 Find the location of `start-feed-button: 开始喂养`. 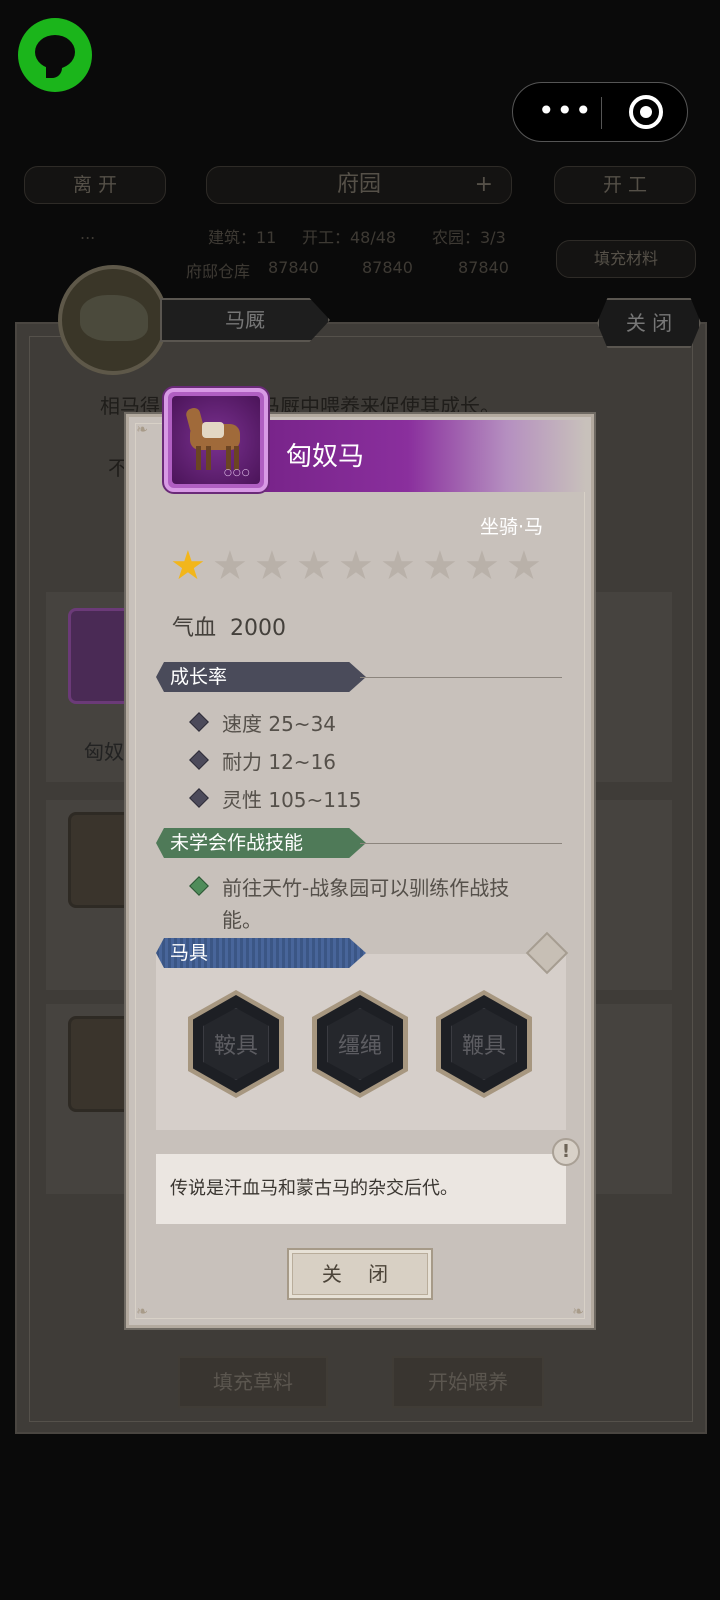

start-feed-button: 开始喂养 is located at coordinates (468, 1382).